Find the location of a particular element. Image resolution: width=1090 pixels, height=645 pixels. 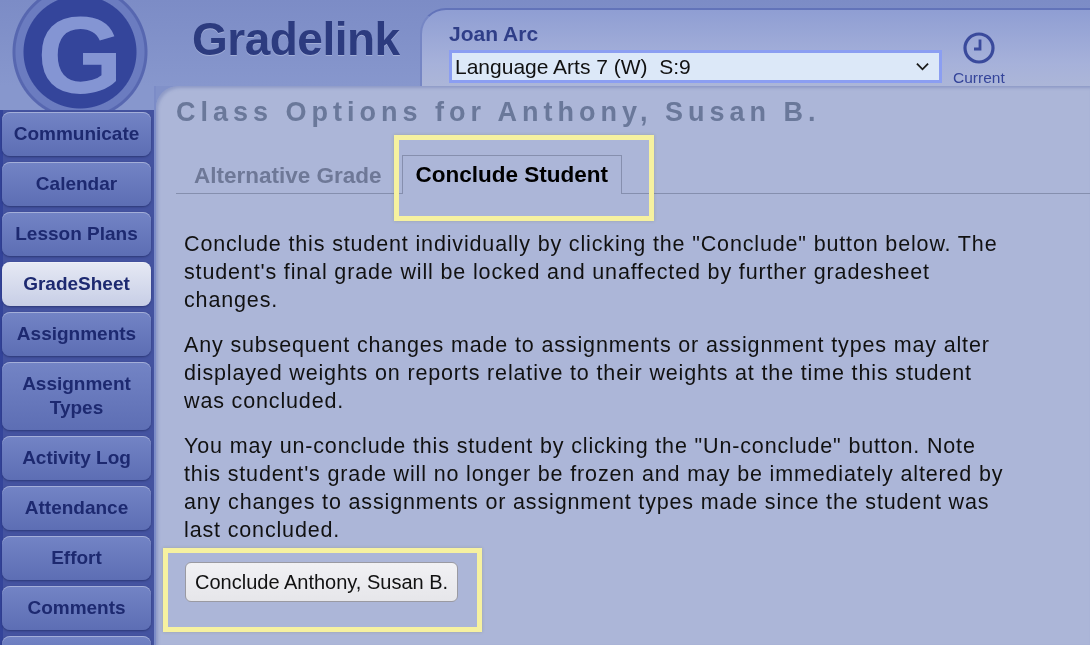

sidebar-button: Communicate is located at coordinates (76, 134).